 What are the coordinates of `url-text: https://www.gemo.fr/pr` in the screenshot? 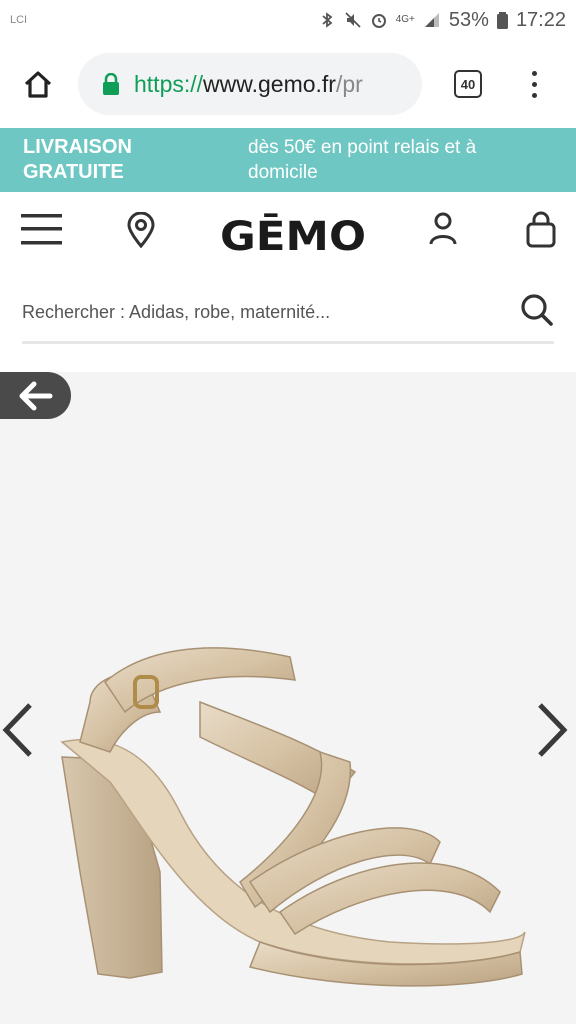 It's located at (248, 83).